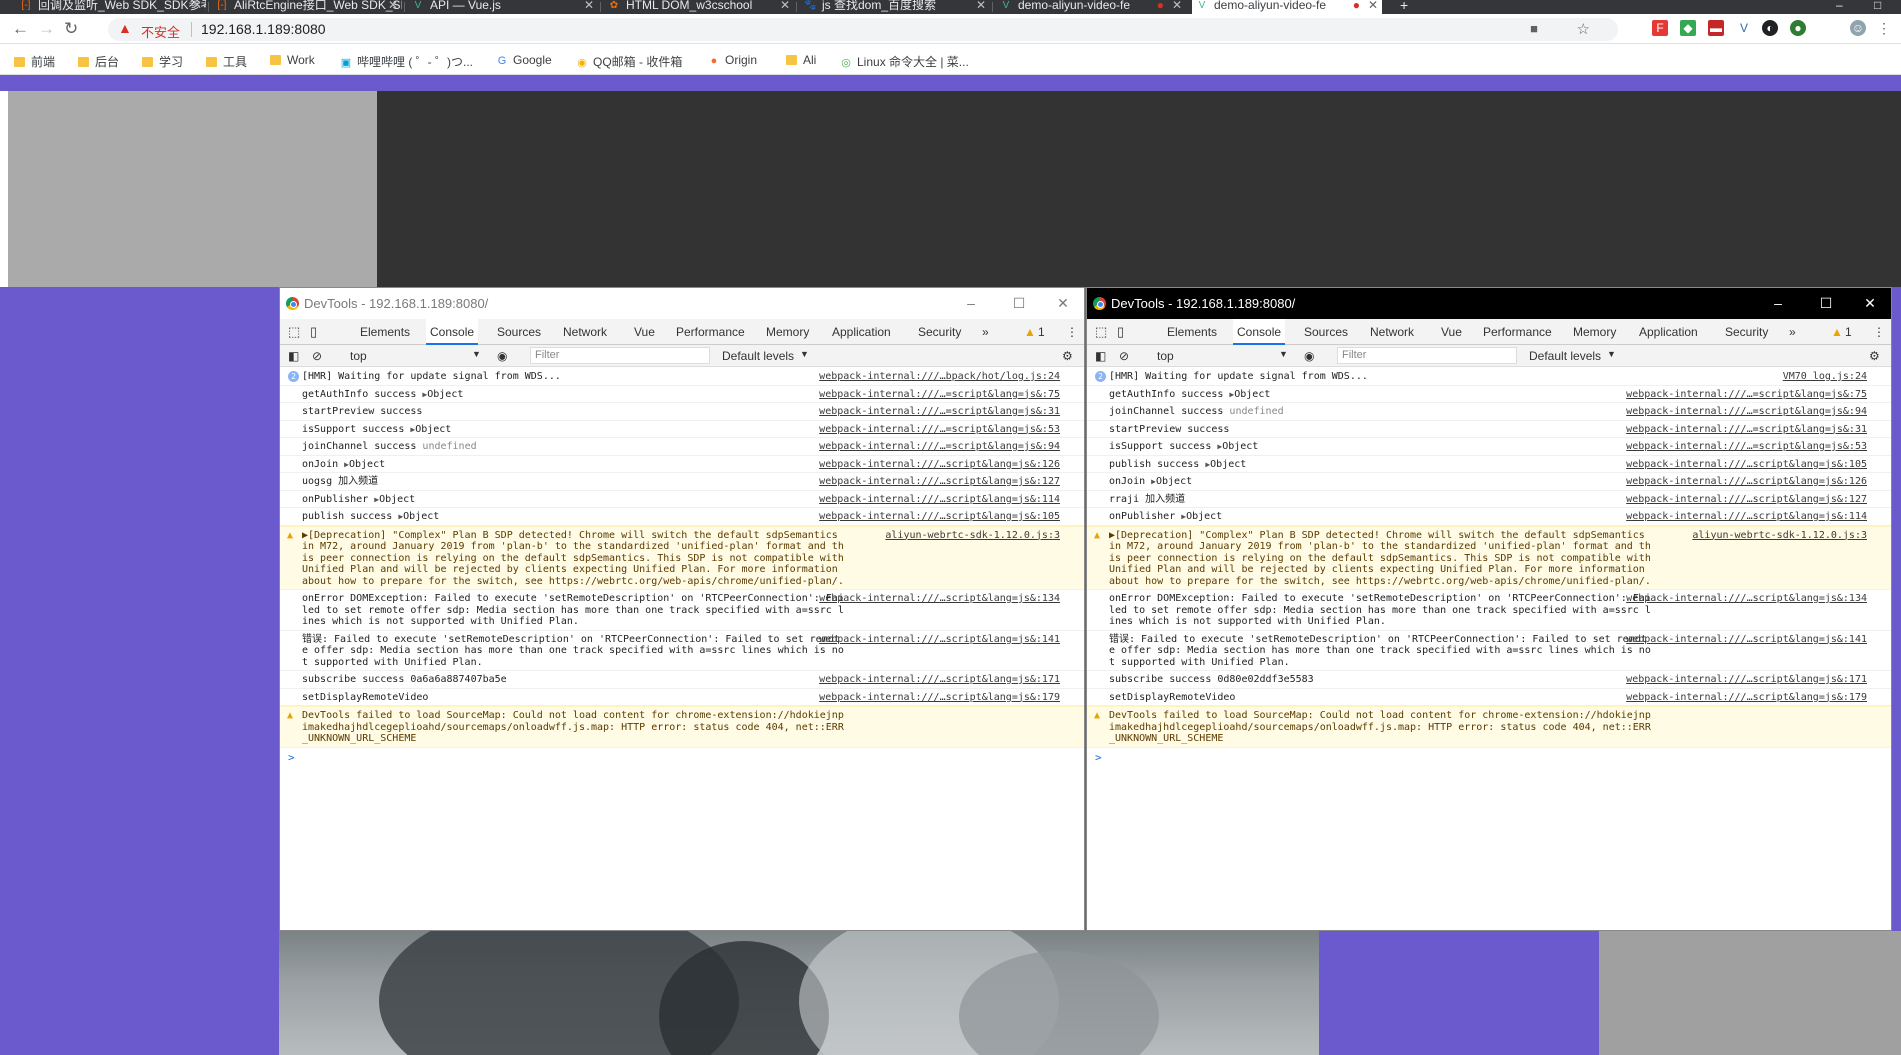  Describe the element at coordinates (294, 332) in the screenshot. I see `inspect-element-icon: ⬚` at that location.